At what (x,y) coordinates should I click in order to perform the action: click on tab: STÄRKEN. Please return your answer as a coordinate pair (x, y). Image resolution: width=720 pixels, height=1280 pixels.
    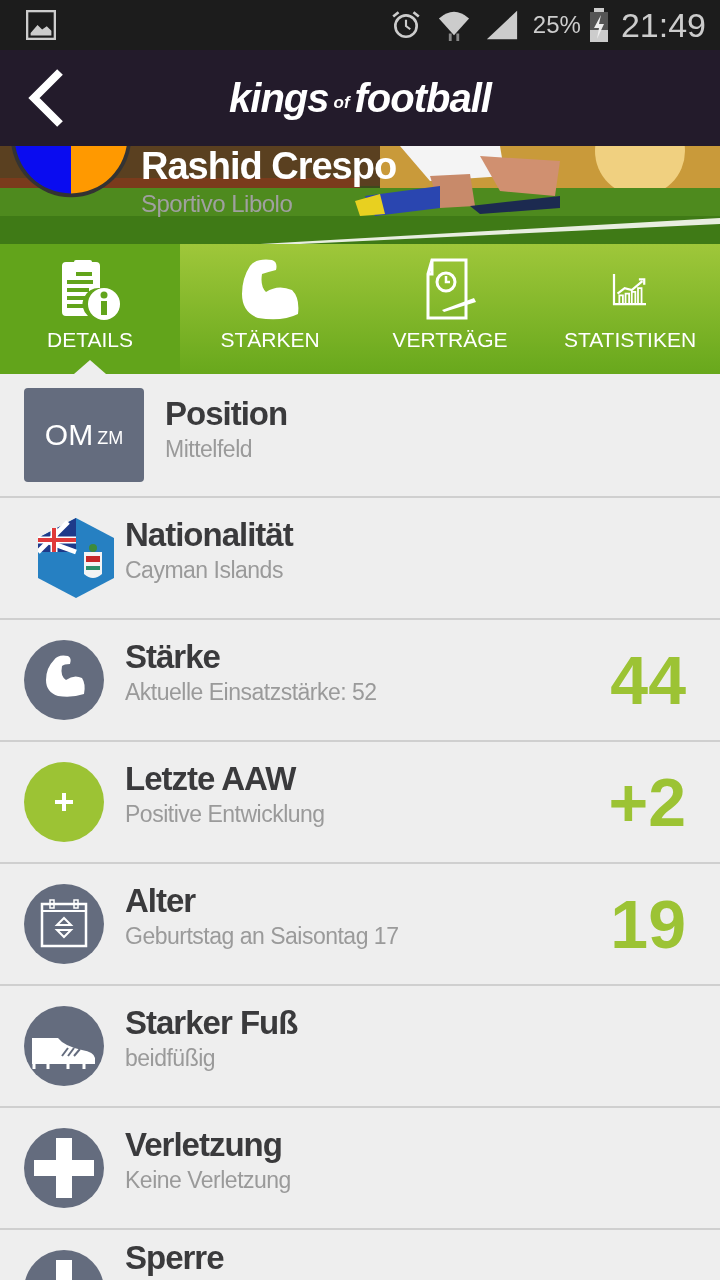
    Looking at the image, I should click on (270, 309).